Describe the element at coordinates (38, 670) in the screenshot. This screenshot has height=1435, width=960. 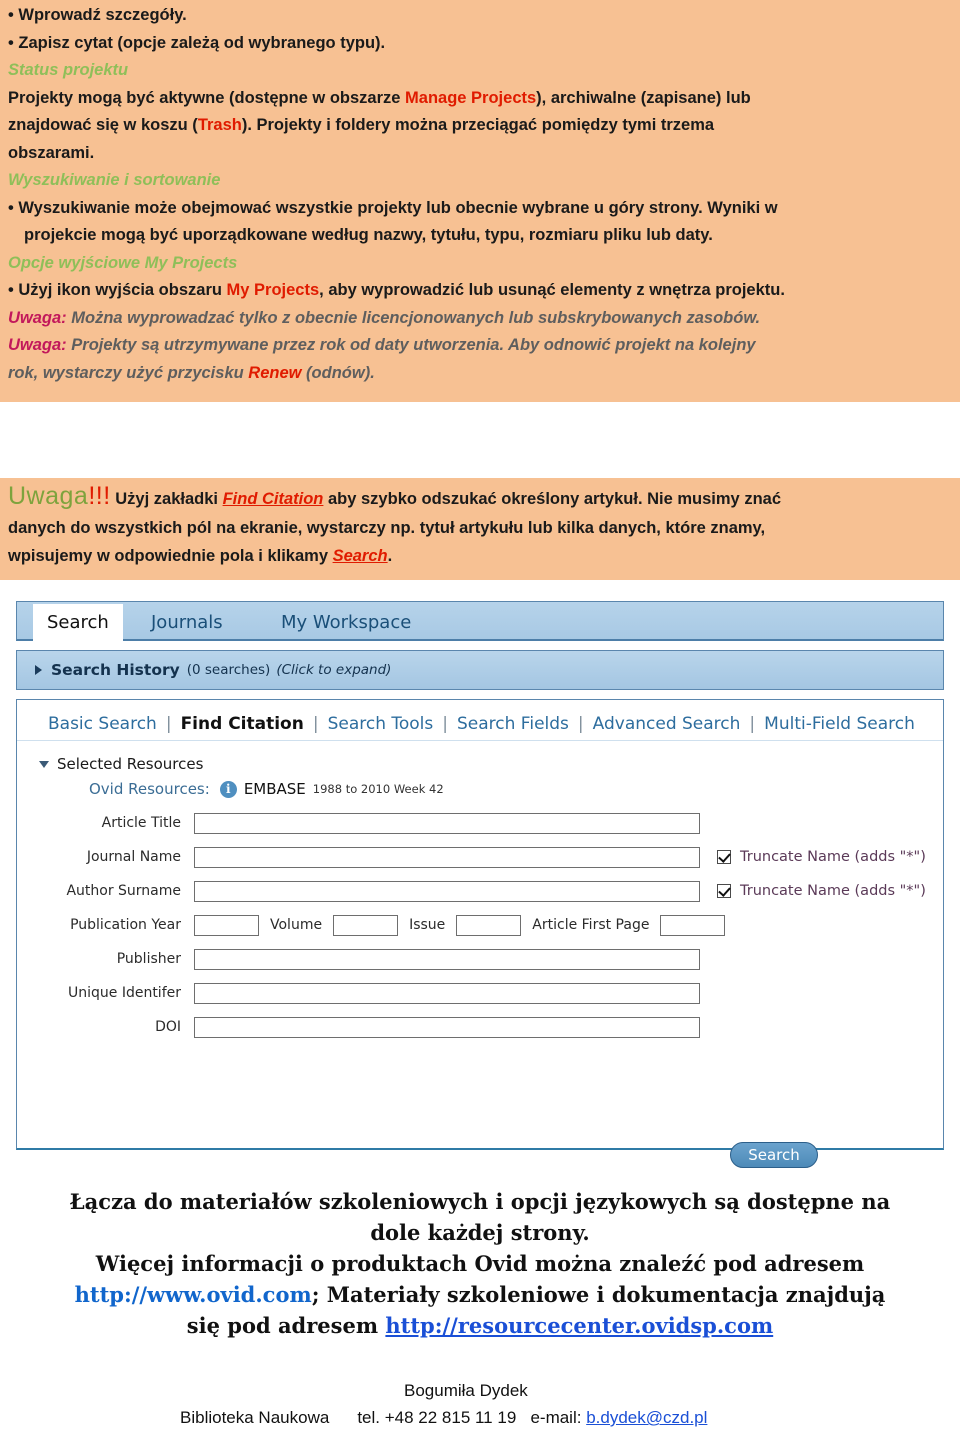
I see `expand-caret-icon` at that location.